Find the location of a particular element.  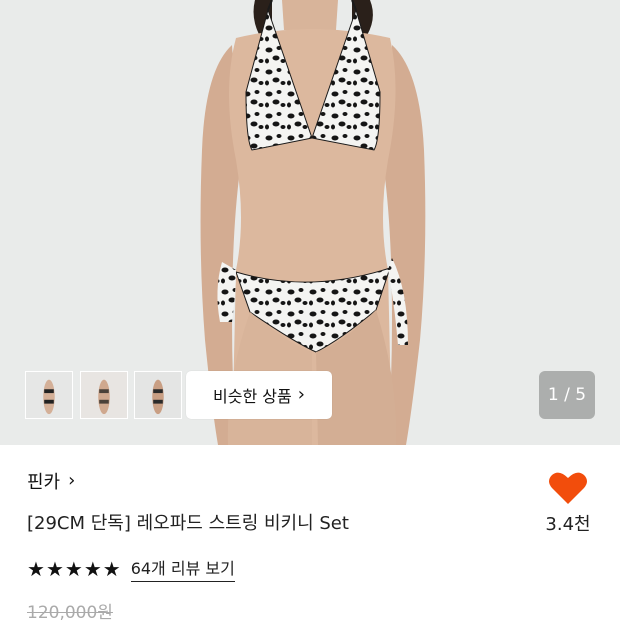

brand-link: 핀카 › is located at coordinates (51, 481).